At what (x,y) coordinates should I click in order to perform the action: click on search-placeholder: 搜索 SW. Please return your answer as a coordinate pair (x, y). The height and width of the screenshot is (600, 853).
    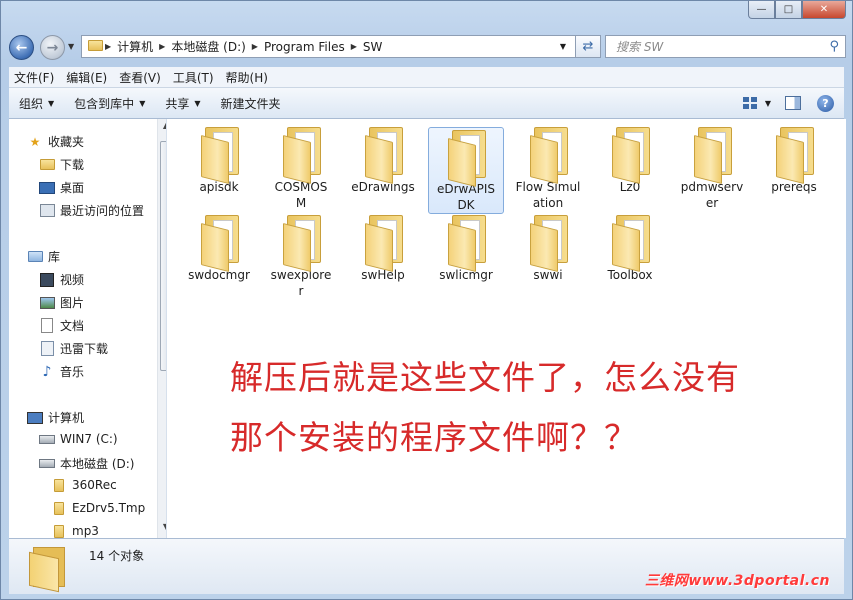
    Looking at the image, I should click on (640, 47).